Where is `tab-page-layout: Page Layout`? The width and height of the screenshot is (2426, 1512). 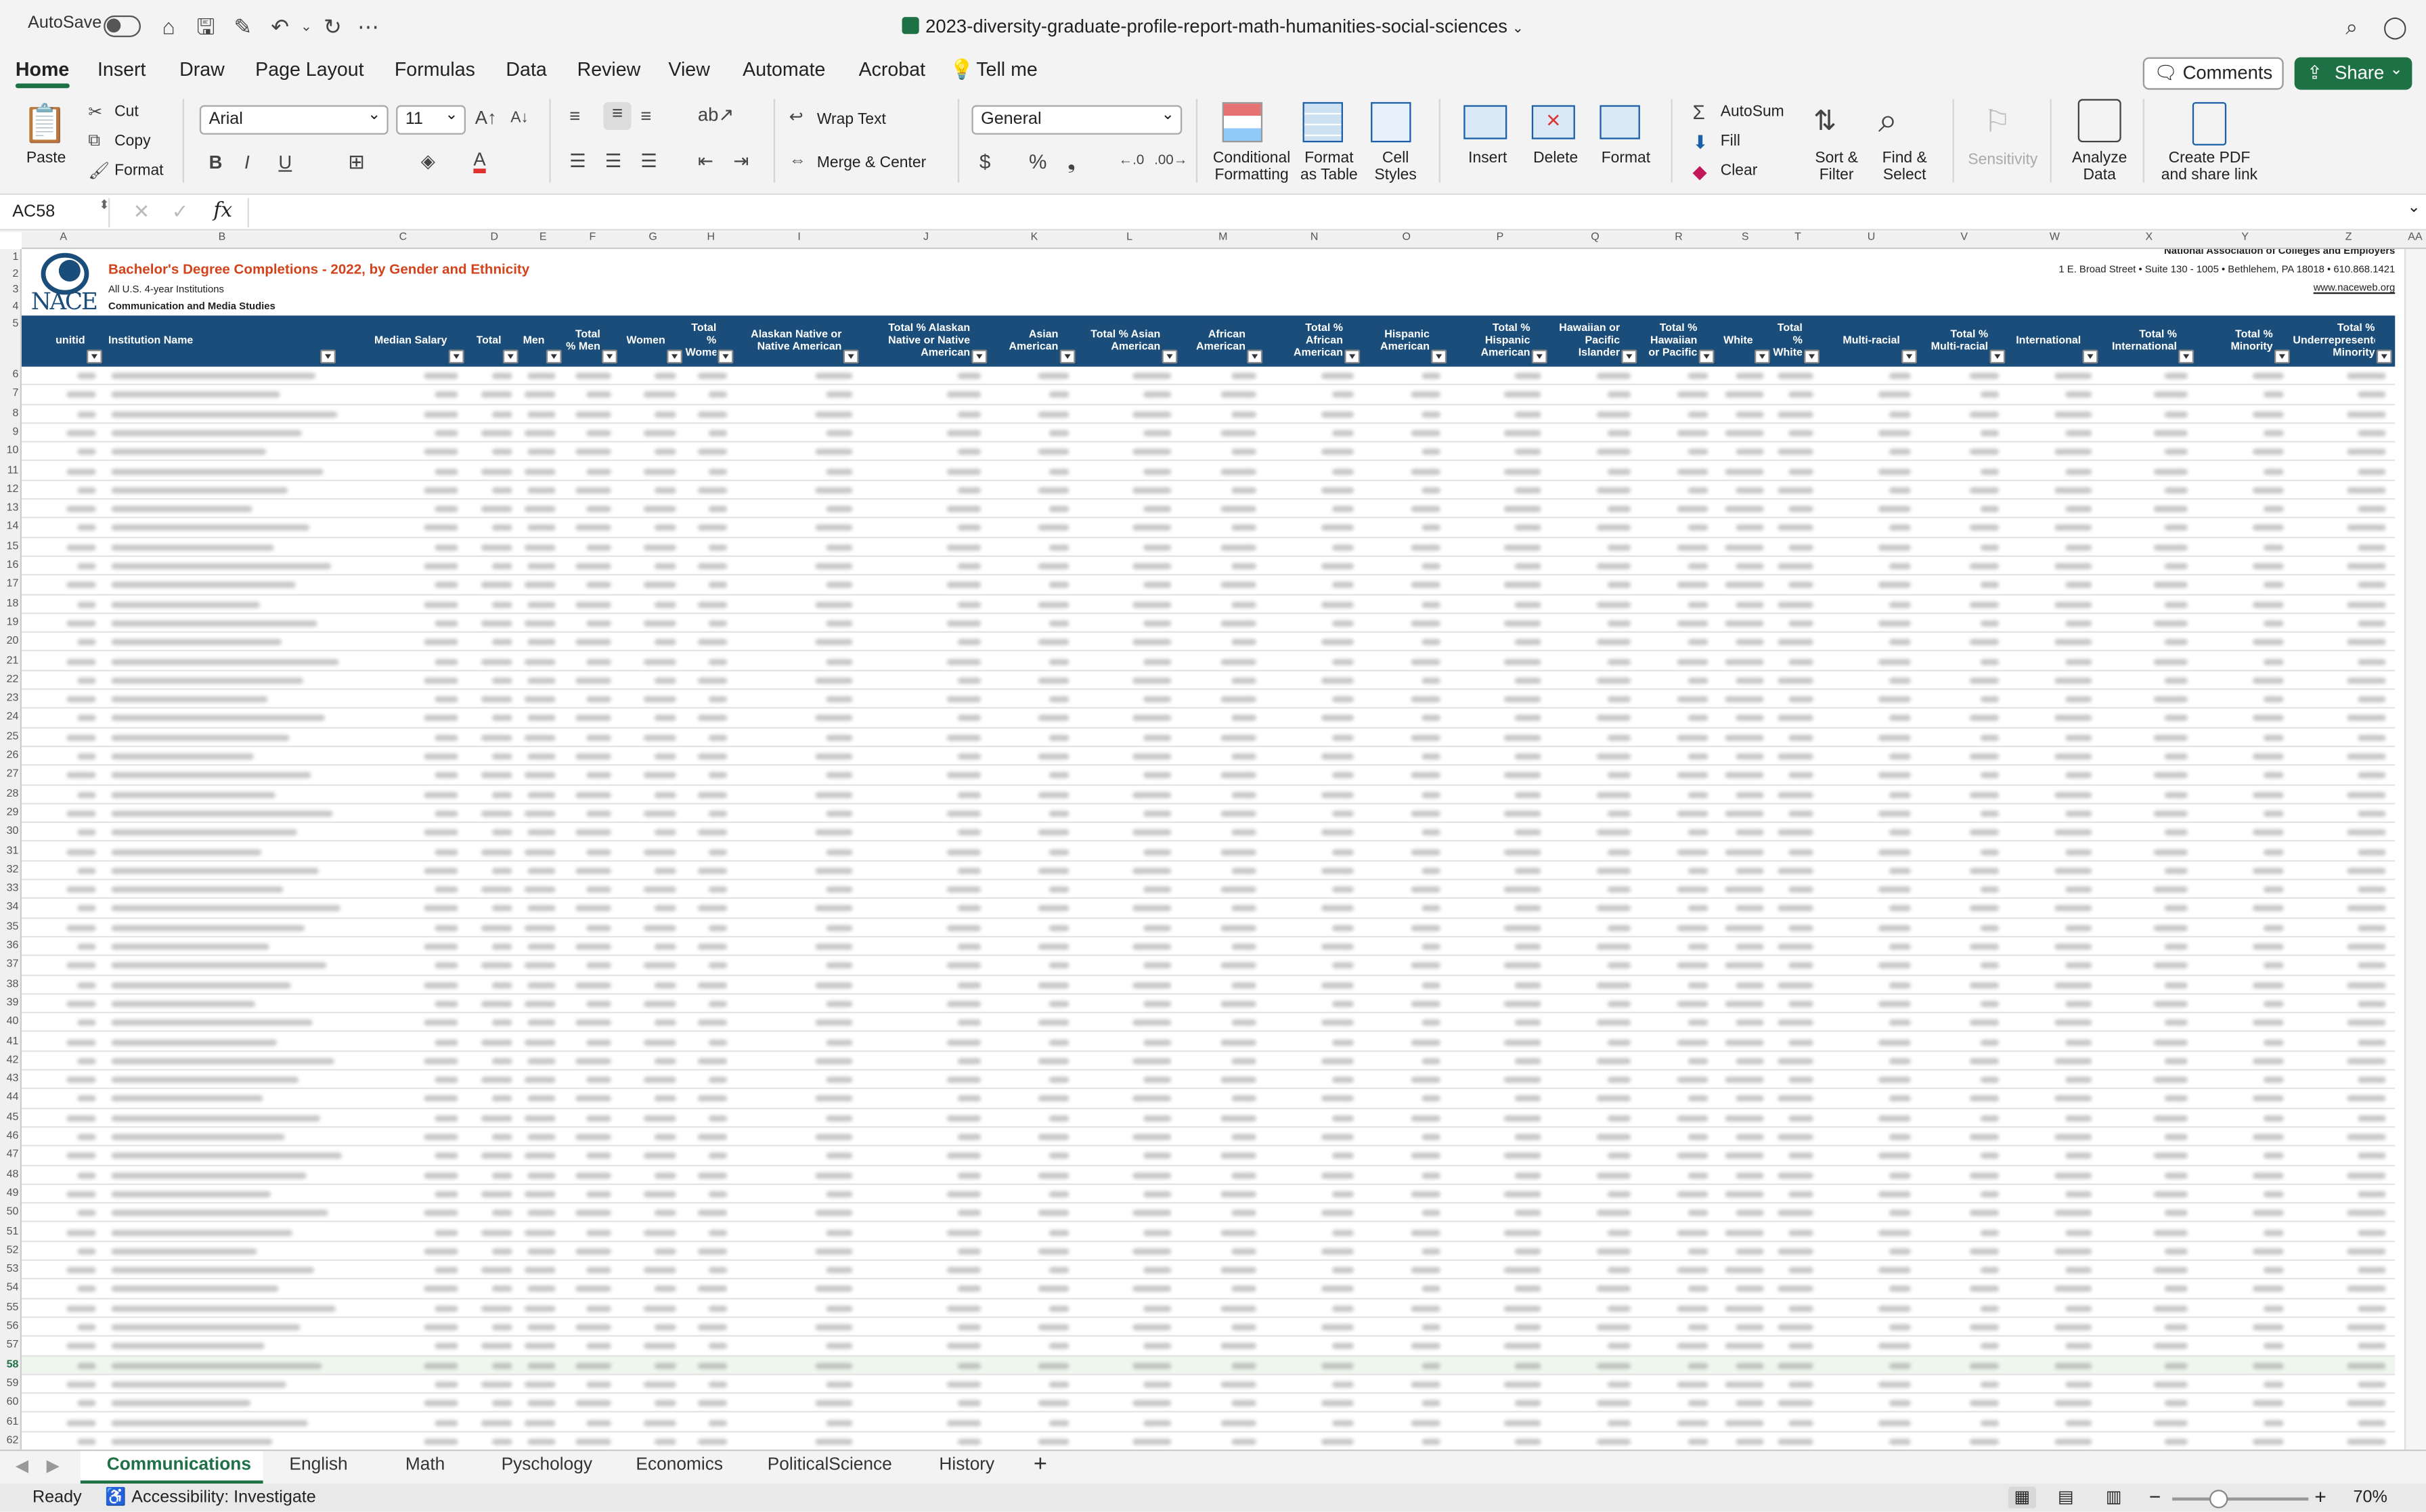
tab-page-layout: Page Layout is located at coordinates (309, 70).